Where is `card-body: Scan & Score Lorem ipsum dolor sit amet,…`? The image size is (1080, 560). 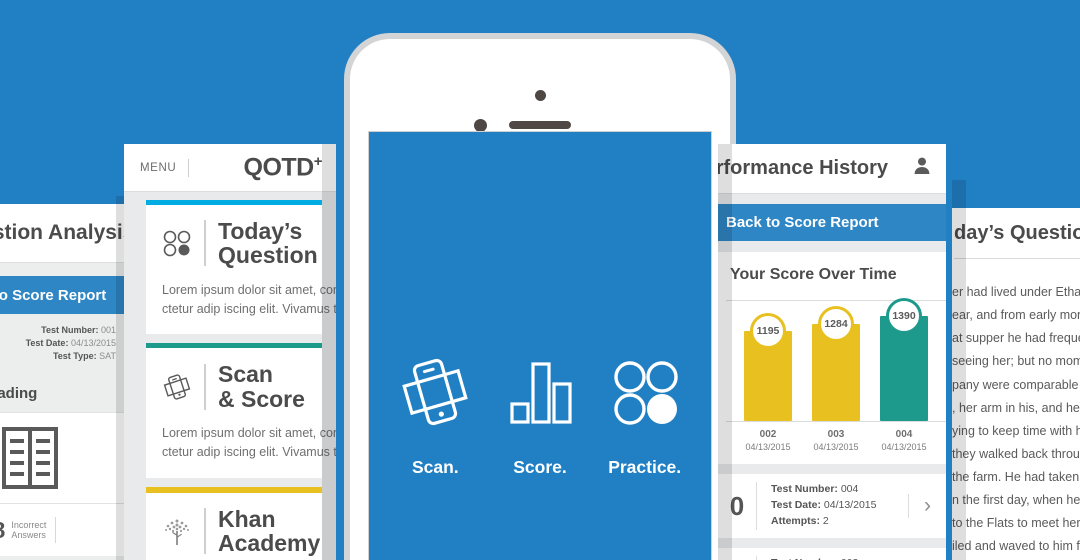 card-body: Scan & Score Lorem ipsum dolor sit amet,… is located at coordinates (241, 412).